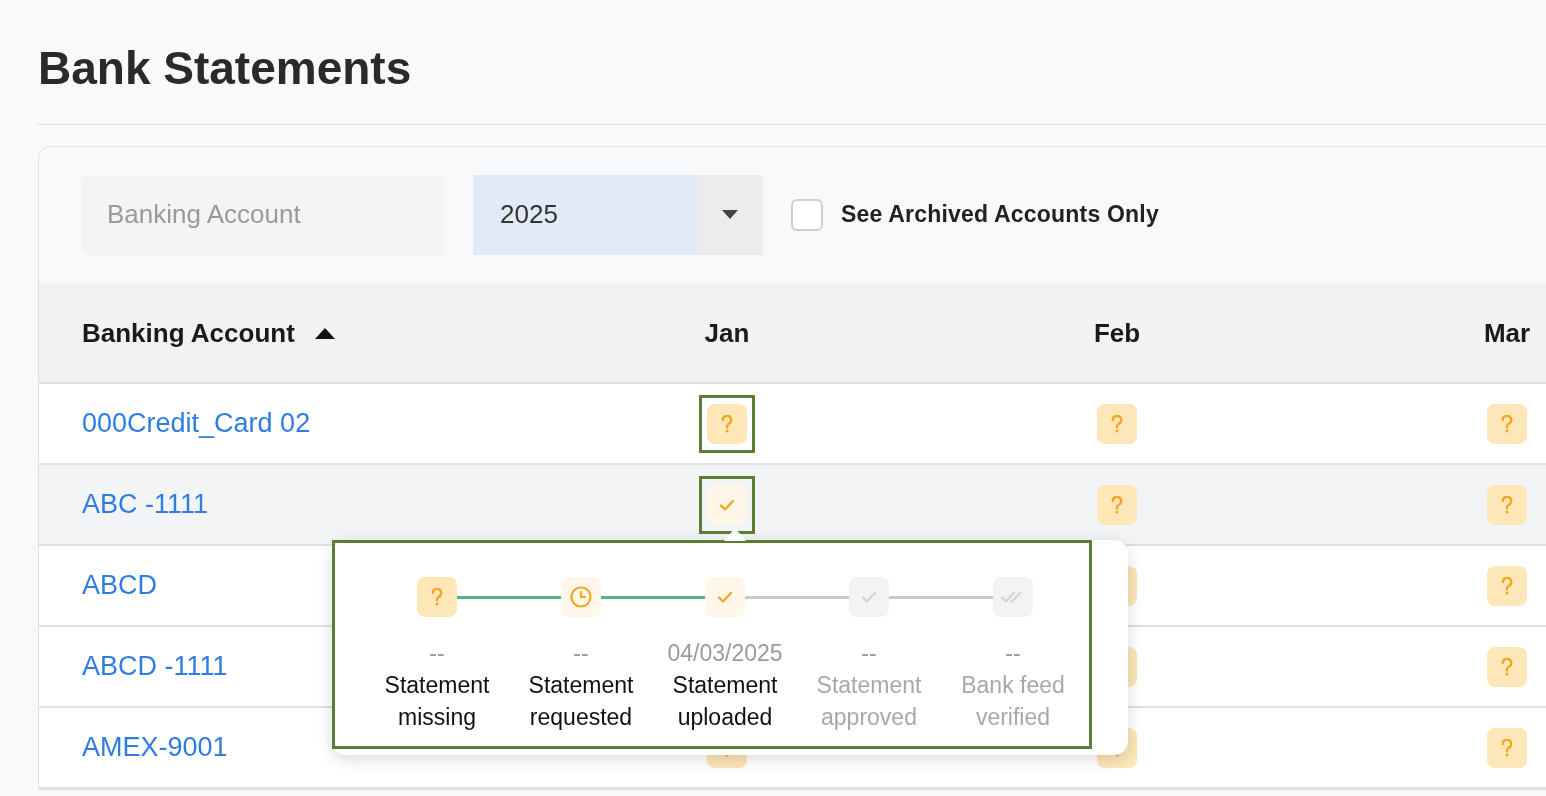  Describe the element at coordinates (1000, 215) in the screenshot. I see `checkbox-label: See Archived Accounts Only` at that location.